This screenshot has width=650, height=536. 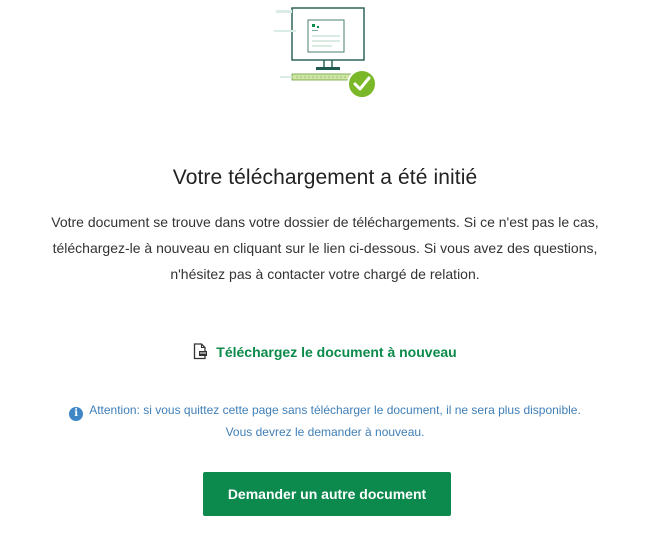 What do you see at coordinates (201, 351) in the screenshot?
I see `document-icon` at bounding box center [201, 351].